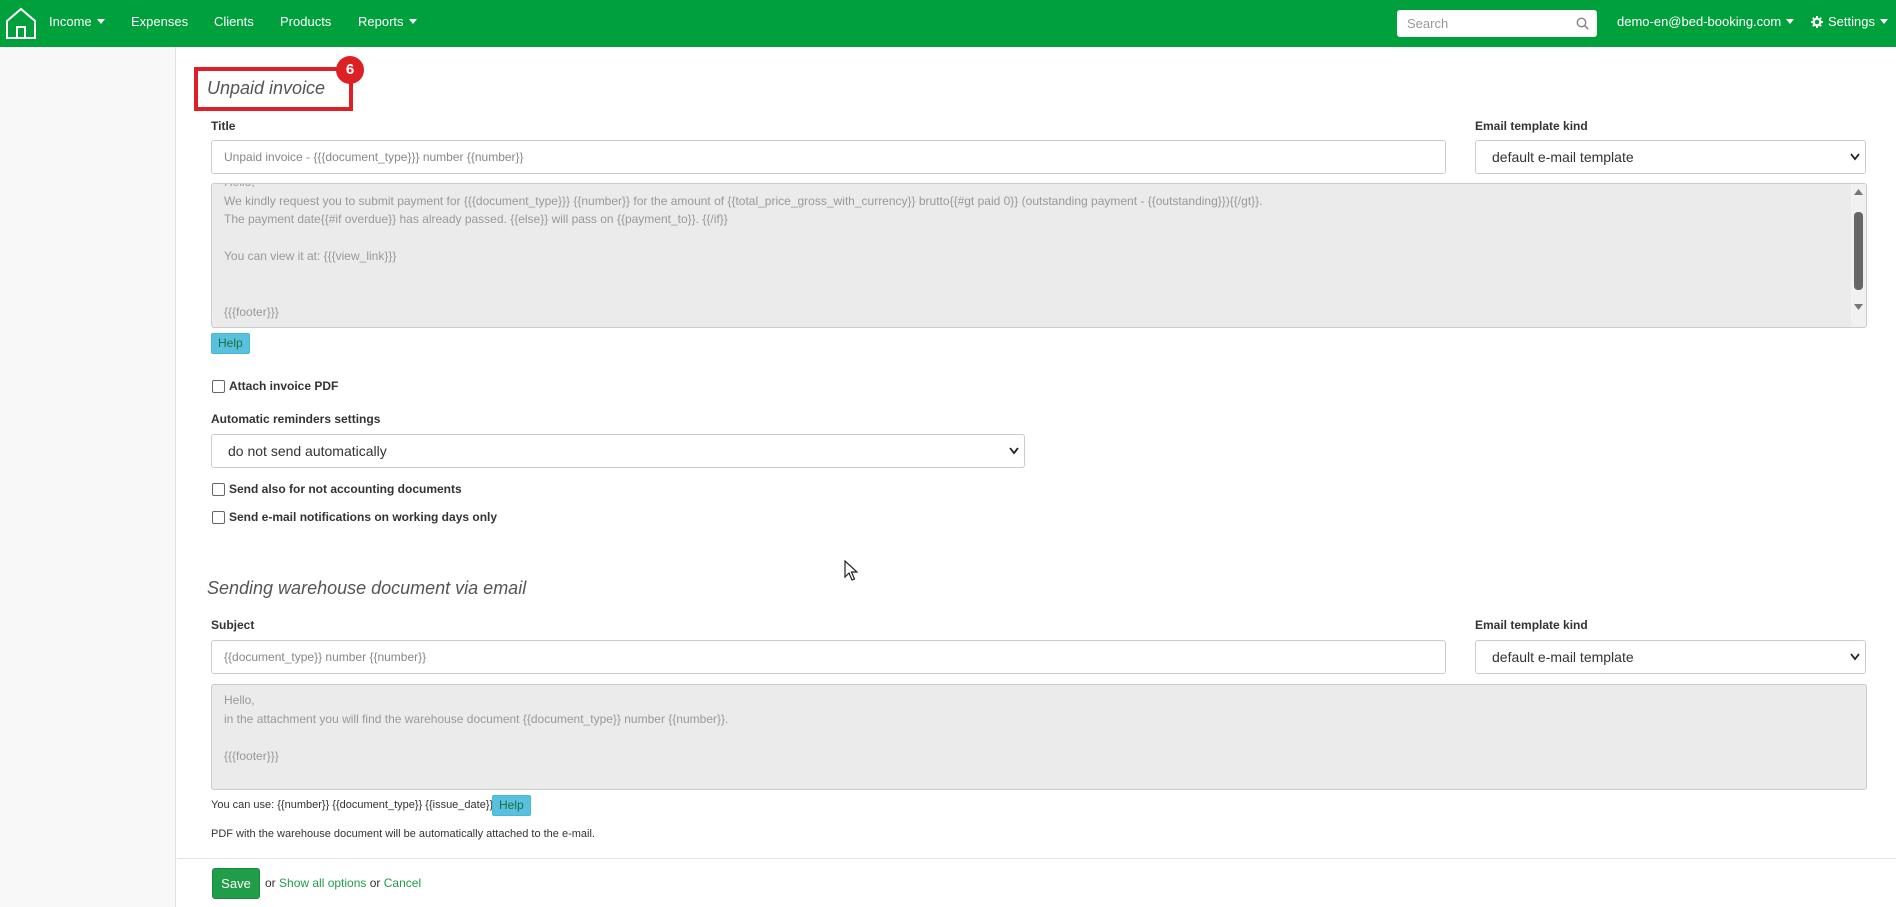 The width and height of the screenshot is (1896, 907). Describe the element at coordinates (1858, 251) in the screenshot. I see `scrollbar-thumb` at that location.